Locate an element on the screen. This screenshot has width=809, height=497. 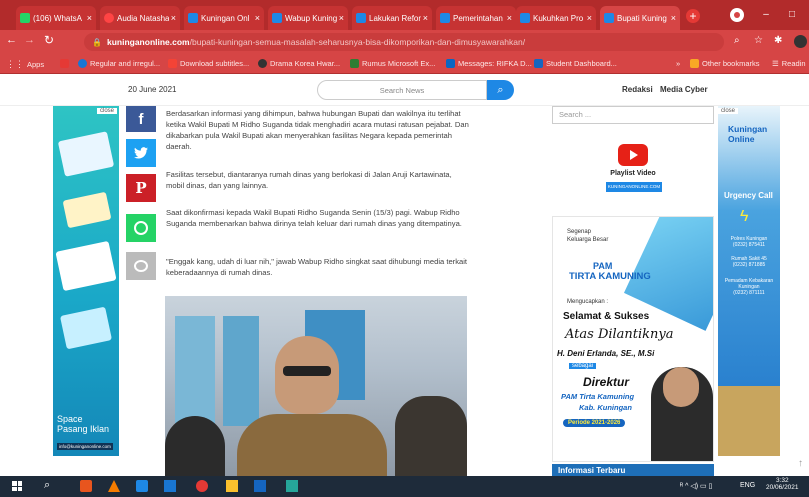
pinterest-icon: P is located at coordinates (141, 188).